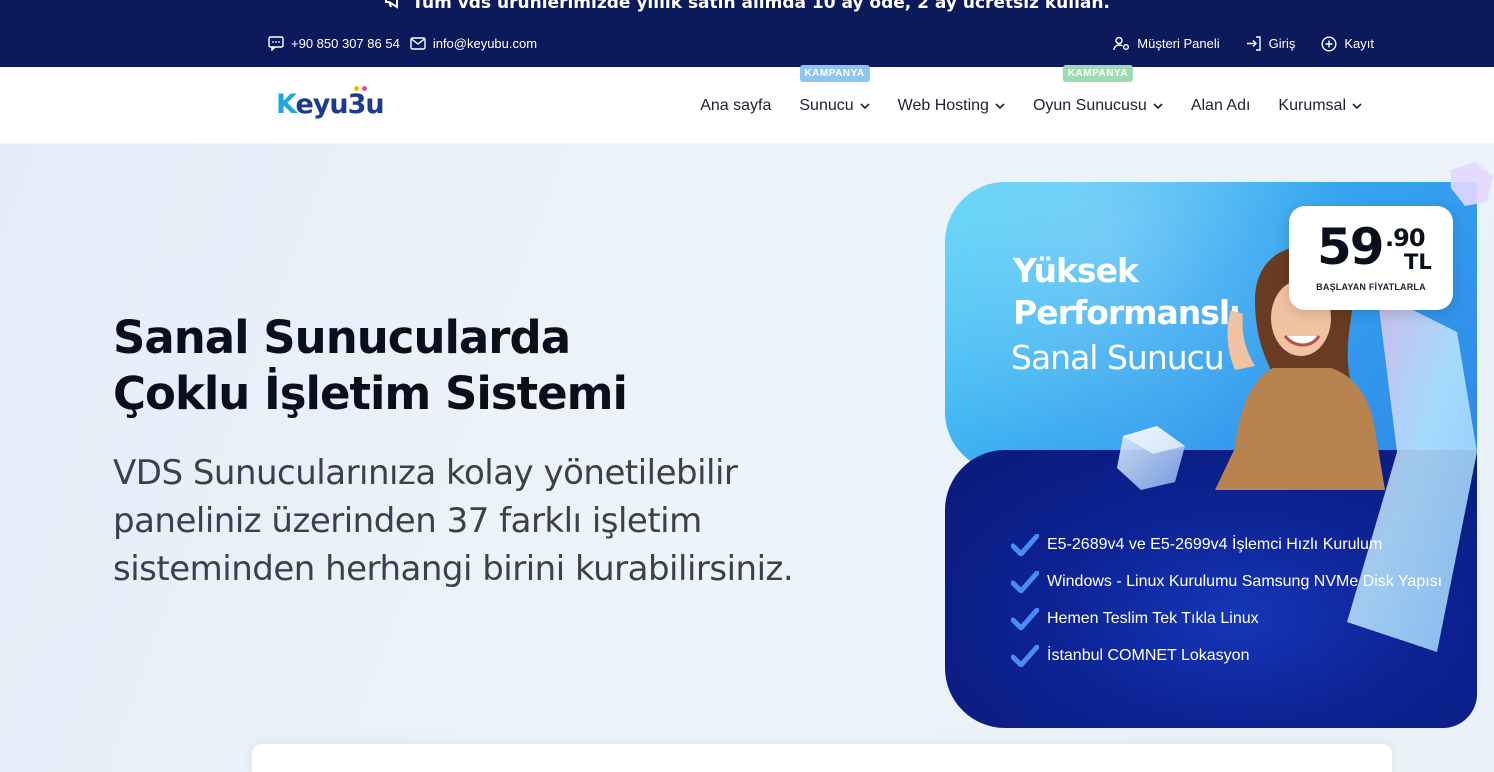  Describe the element at coordinates (463, 366) in the screenshot. I see `hero-title: Sanal Sunucularda Çoklu İşletim Sistemi` at that location.